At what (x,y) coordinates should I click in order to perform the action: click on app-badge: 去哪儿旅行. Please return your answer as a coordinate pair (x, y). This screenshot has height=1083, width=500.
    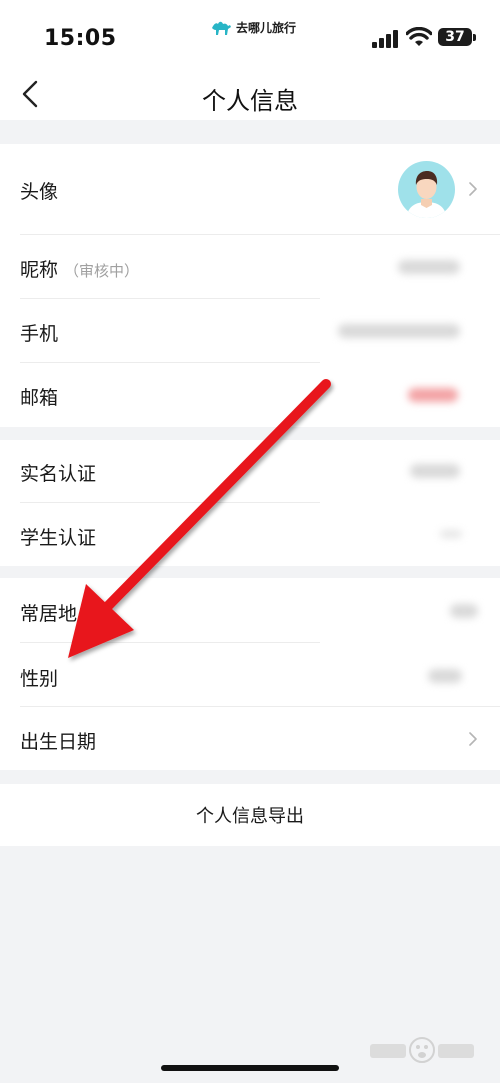
    Looking at the image, I should click on (253, 27).